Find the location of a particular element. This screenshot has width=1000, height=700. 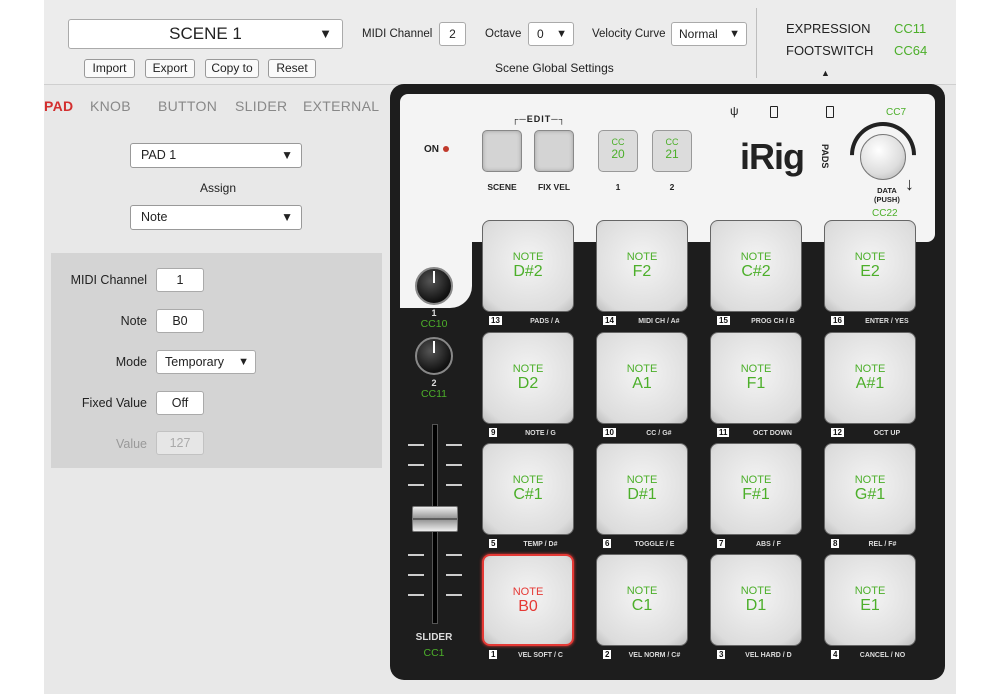

mode-select: Temporary ▼ is located at coordinates (206, 362).